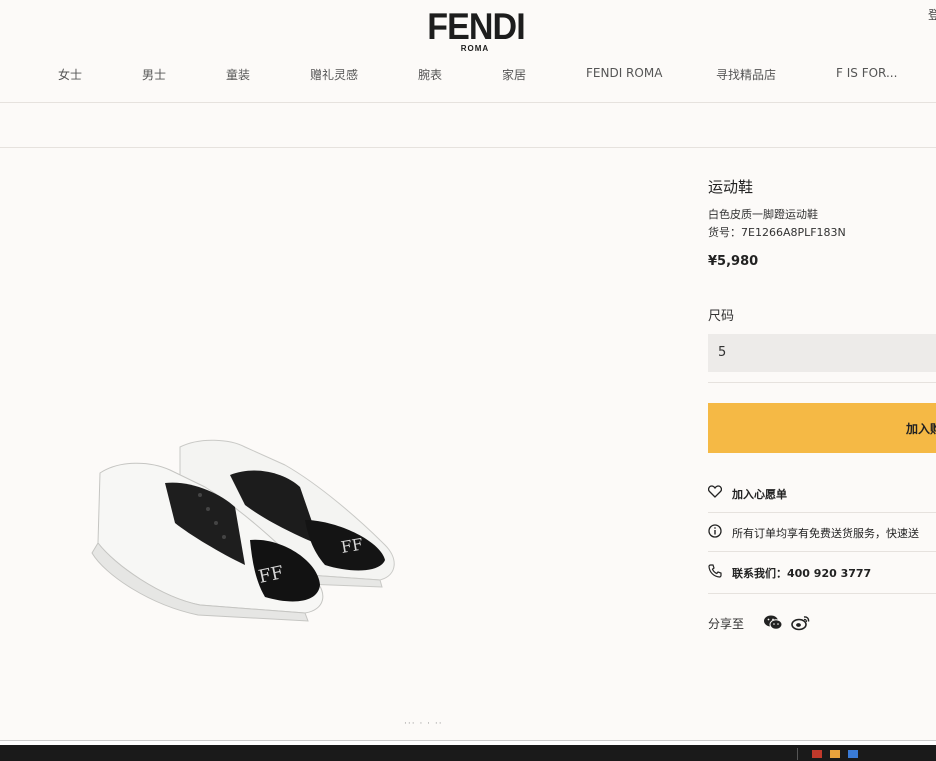 This screenshot has width=936, height=761. Describe the element at coordinates (822, 209) in the screenshot. I see `product-info: 运动鞋 白色皮质一脚蹬运动鞋 货号：7E1266A8PLF183N` at that location.